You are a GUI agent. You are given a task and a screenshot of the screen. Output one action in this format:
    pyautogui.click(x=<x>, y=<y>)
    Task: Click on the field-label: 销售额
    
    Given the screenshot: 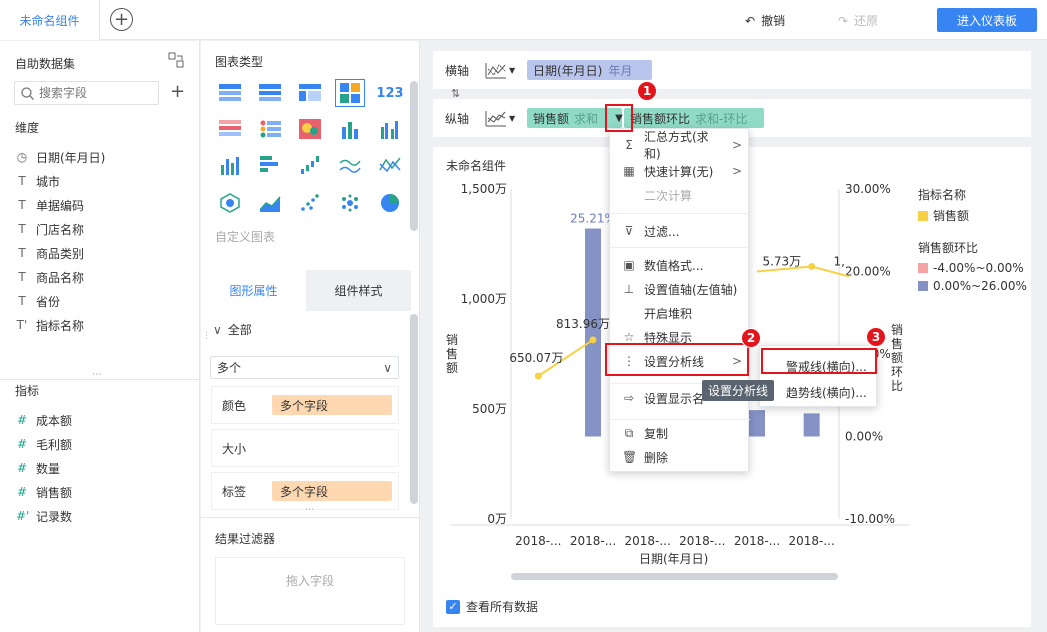 What is the action you would take?
    pyautogui.click(x=54, y=492)
    